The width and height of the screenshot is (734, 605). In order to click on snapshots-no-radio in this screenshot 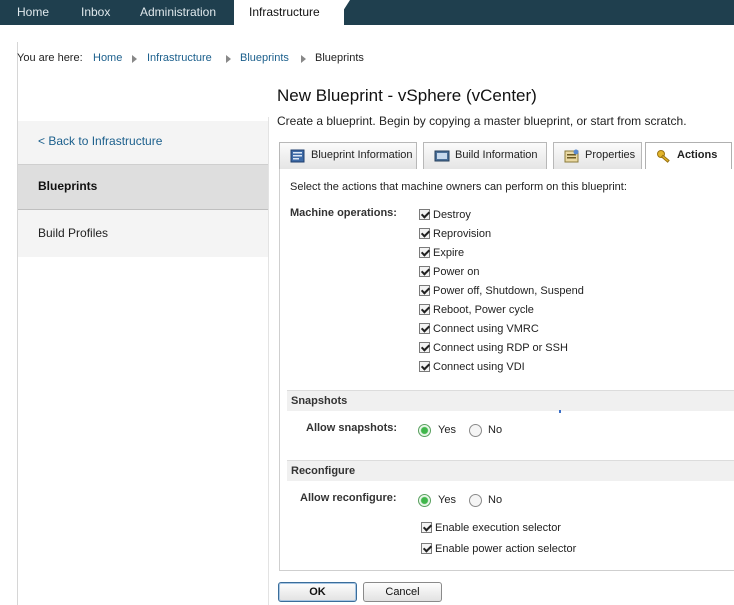, I will do `click(475, 430)`.